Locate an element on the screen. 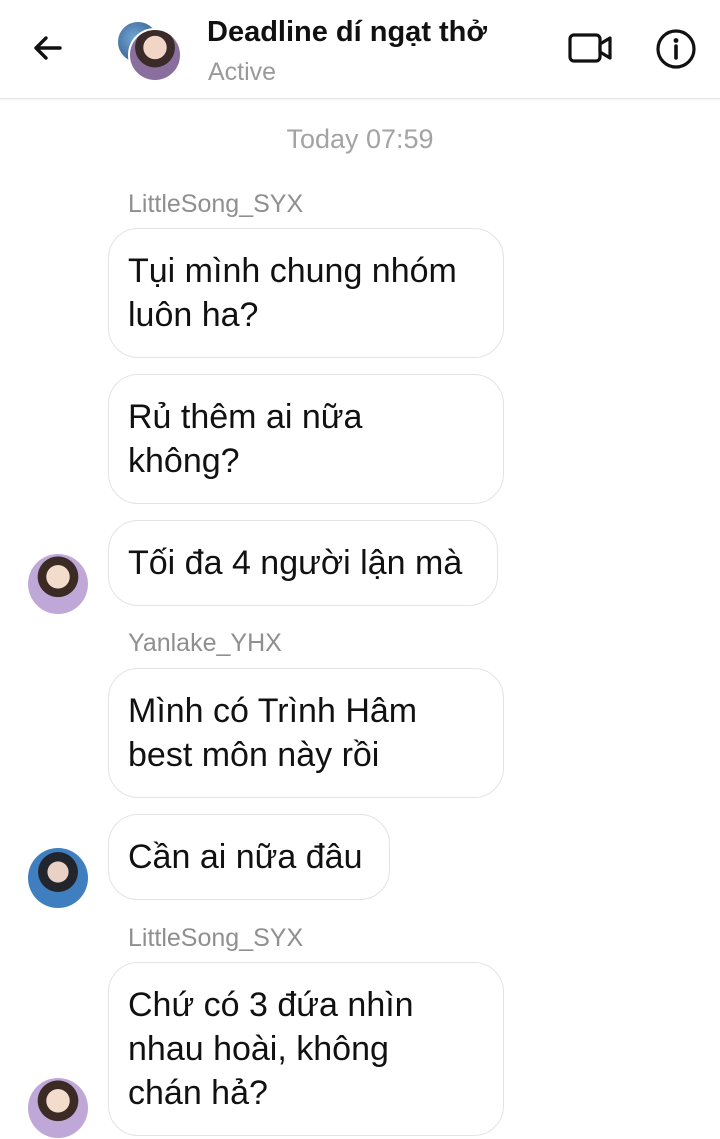 This screenshot has height=1139, width=720. sender-name: Yanlake_YHX is located at coordinates (205, 643).